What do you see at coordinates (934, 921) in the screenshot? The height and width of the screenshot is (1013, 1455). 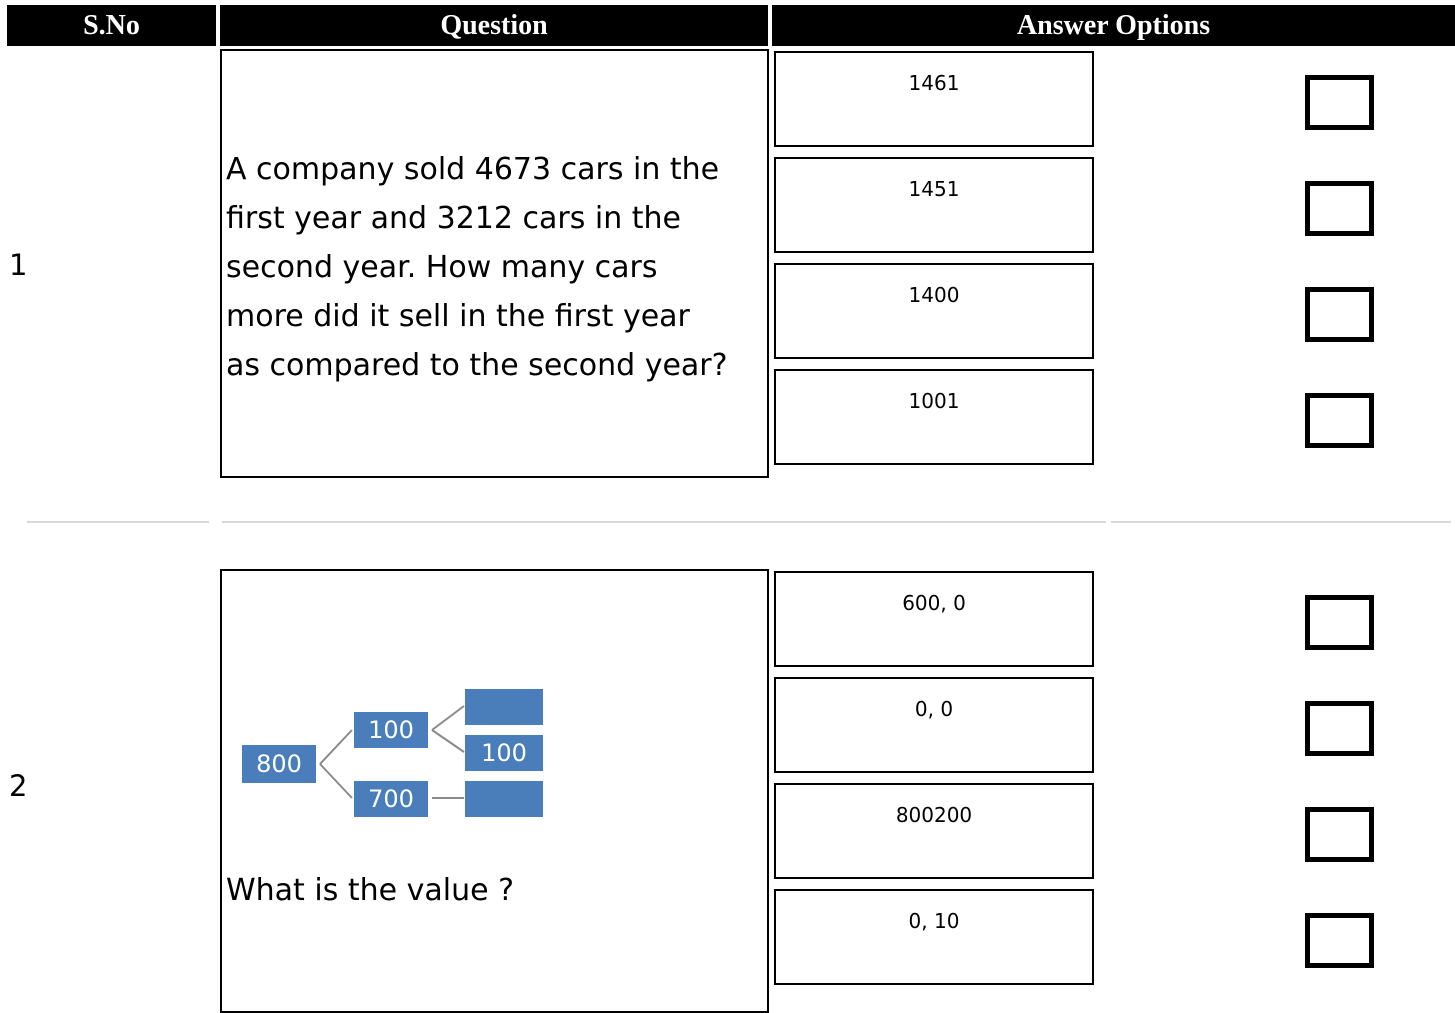 I see `option-label: 0, 10` at bounding box center [934, 921].